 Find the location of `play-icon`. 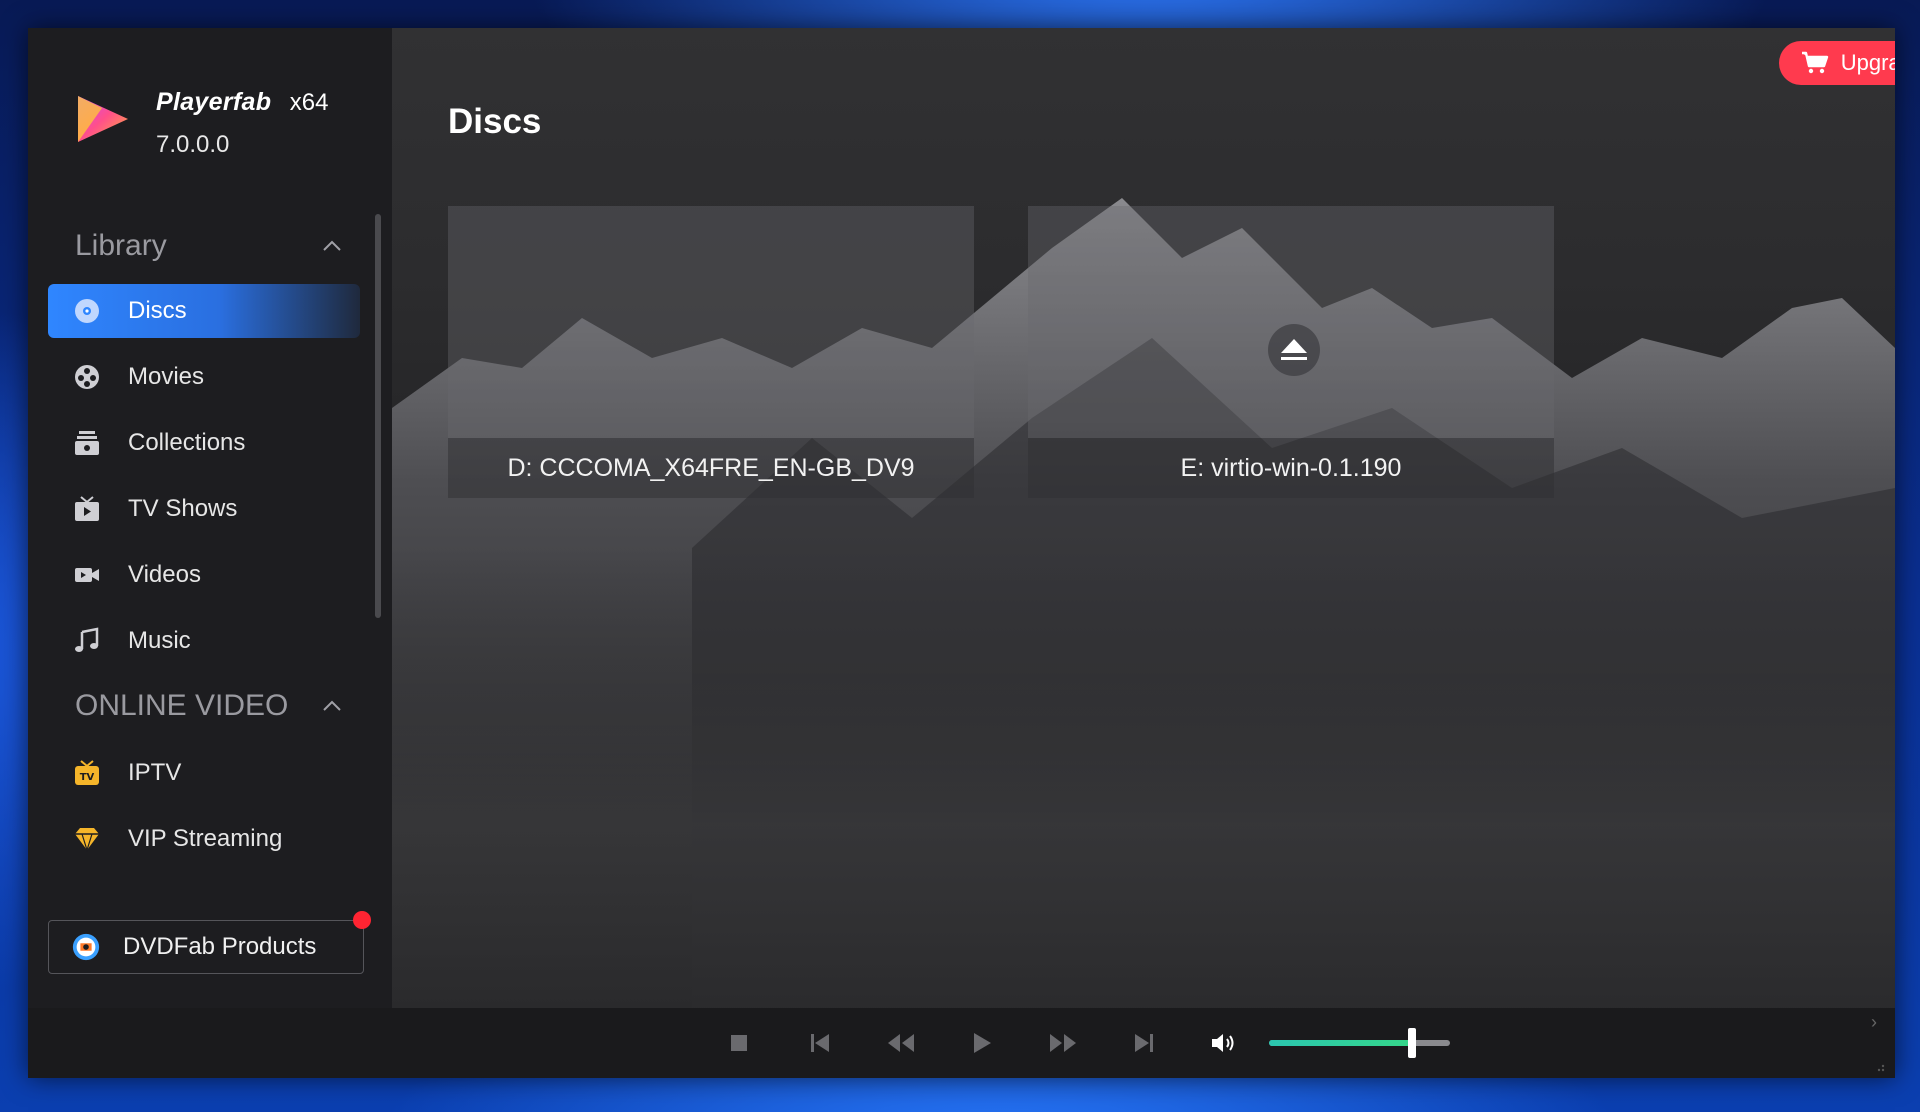

play-icon is located at coordinates (982, 1043).